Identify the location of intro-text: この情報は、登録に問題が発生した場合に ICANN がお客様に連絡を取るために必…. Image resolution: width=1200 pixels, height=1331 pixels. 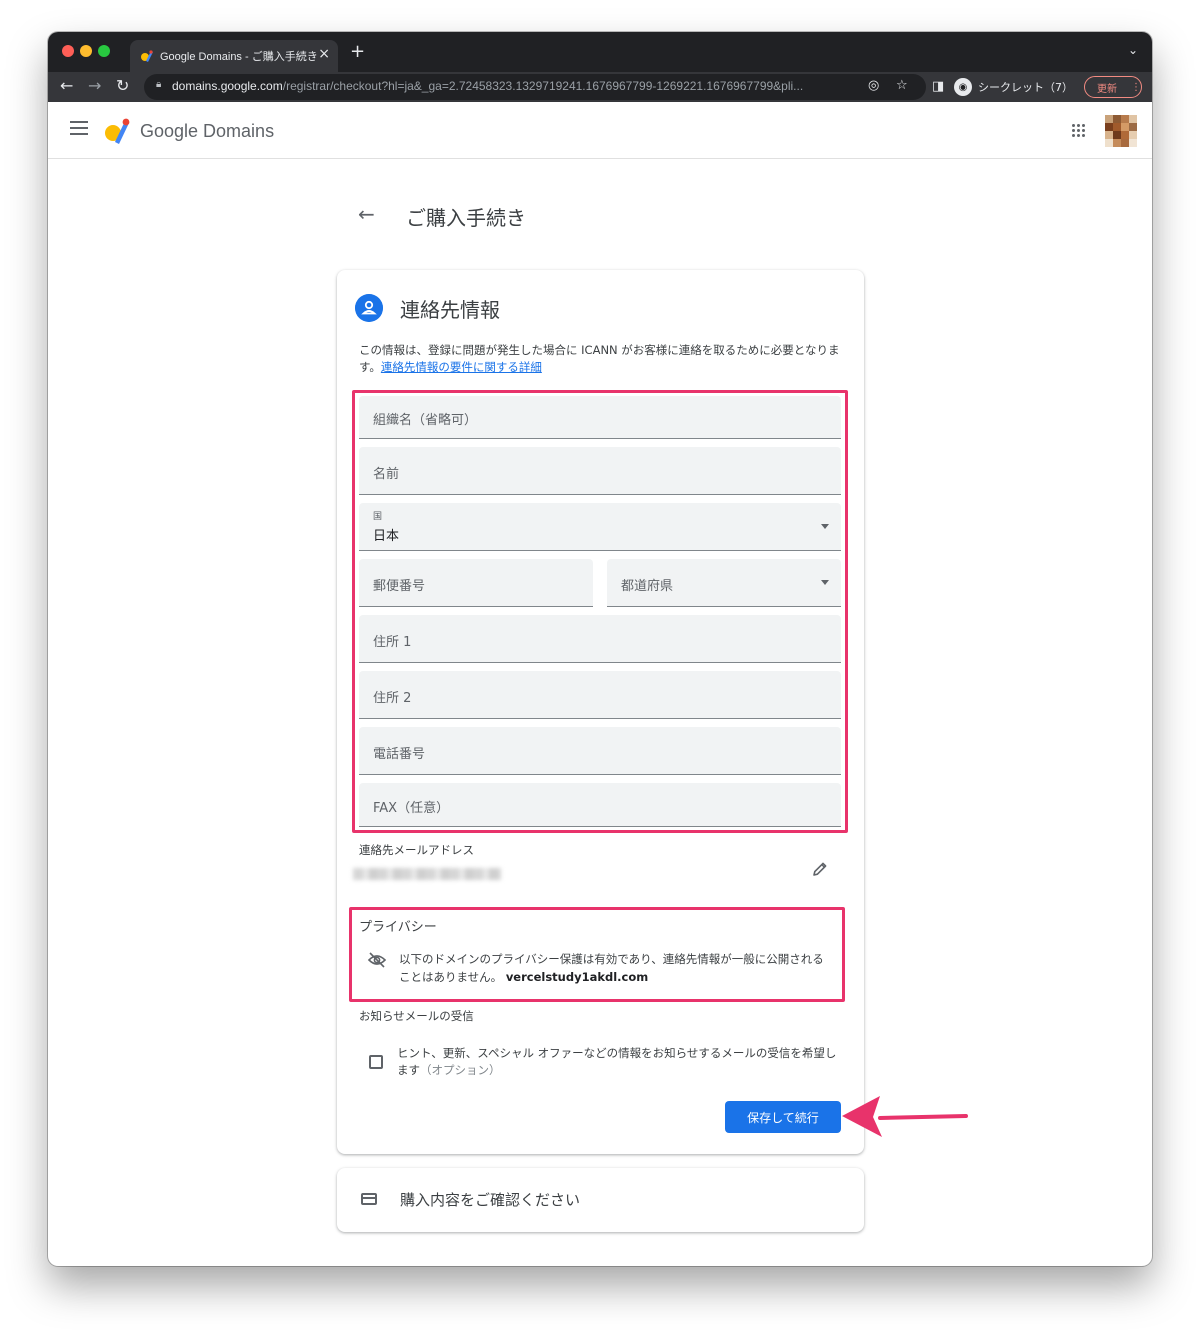
(604, 359).